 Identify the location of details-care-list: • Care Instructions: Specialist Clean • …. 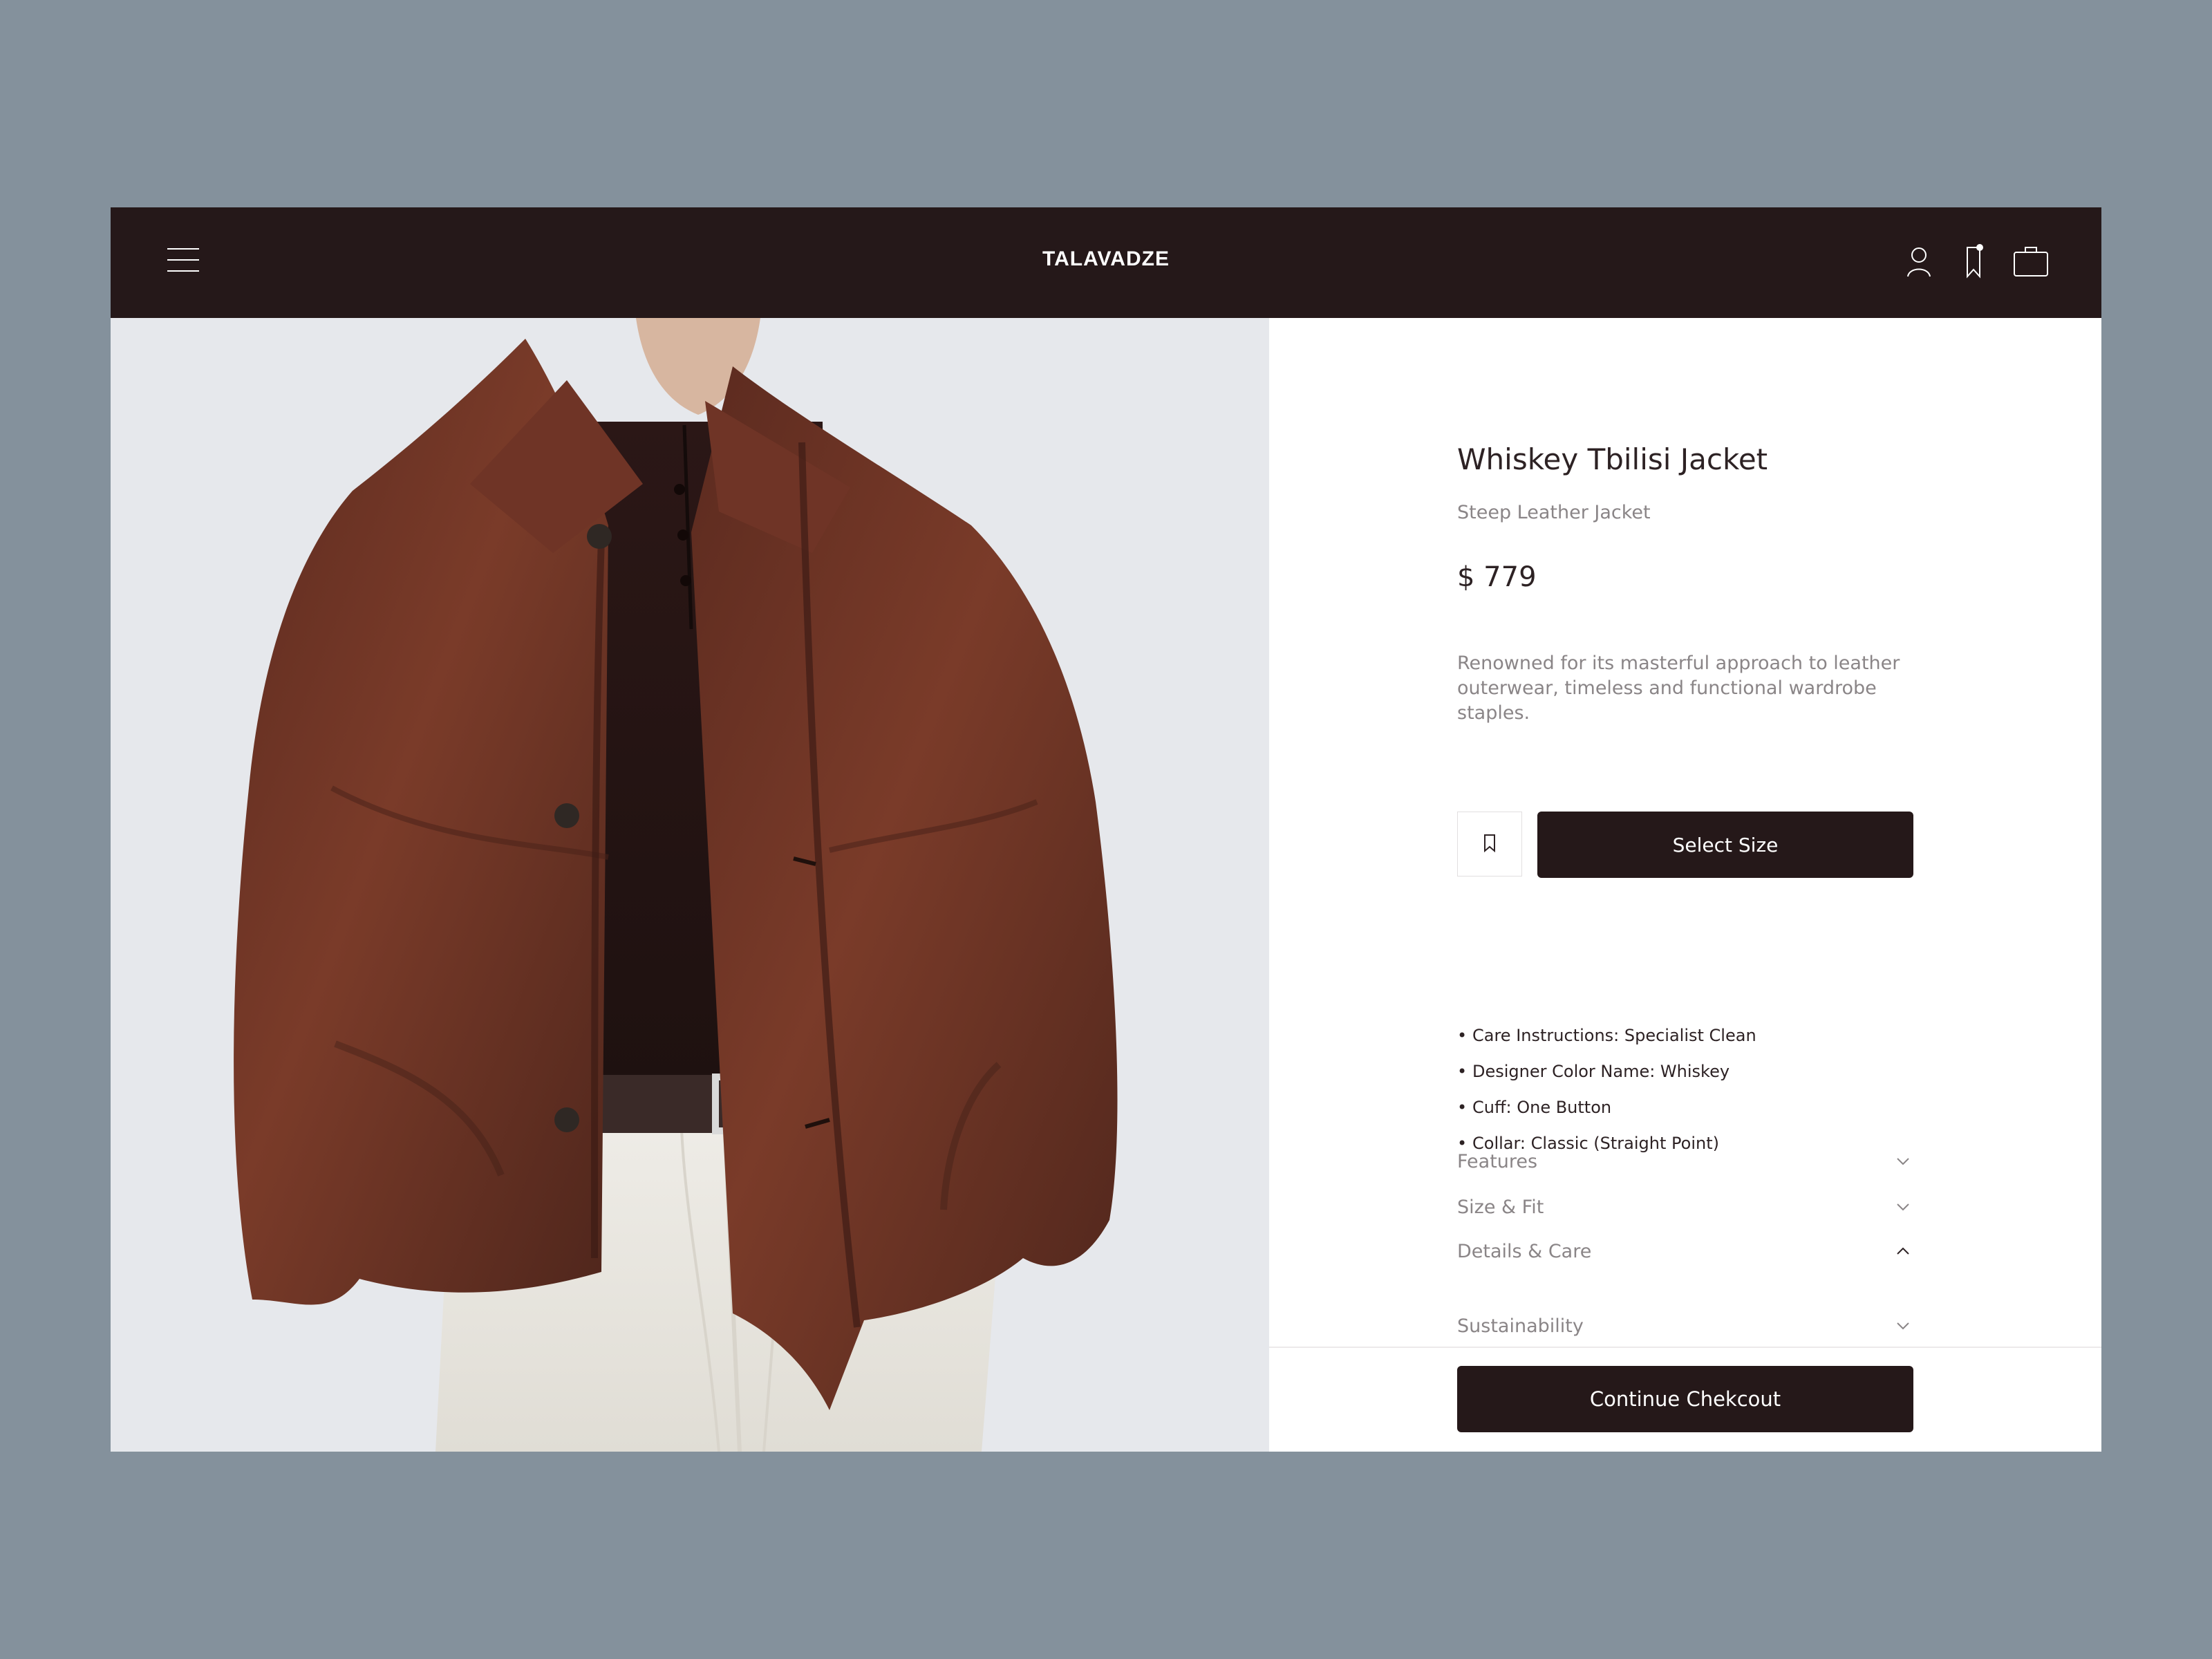
(1685, 1089).